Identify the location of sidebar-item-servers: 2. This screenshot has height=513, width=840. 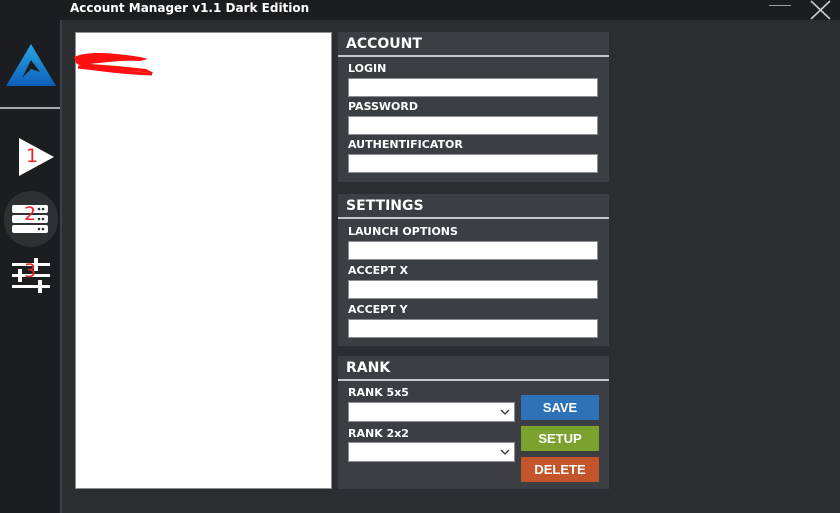
(31, 219).